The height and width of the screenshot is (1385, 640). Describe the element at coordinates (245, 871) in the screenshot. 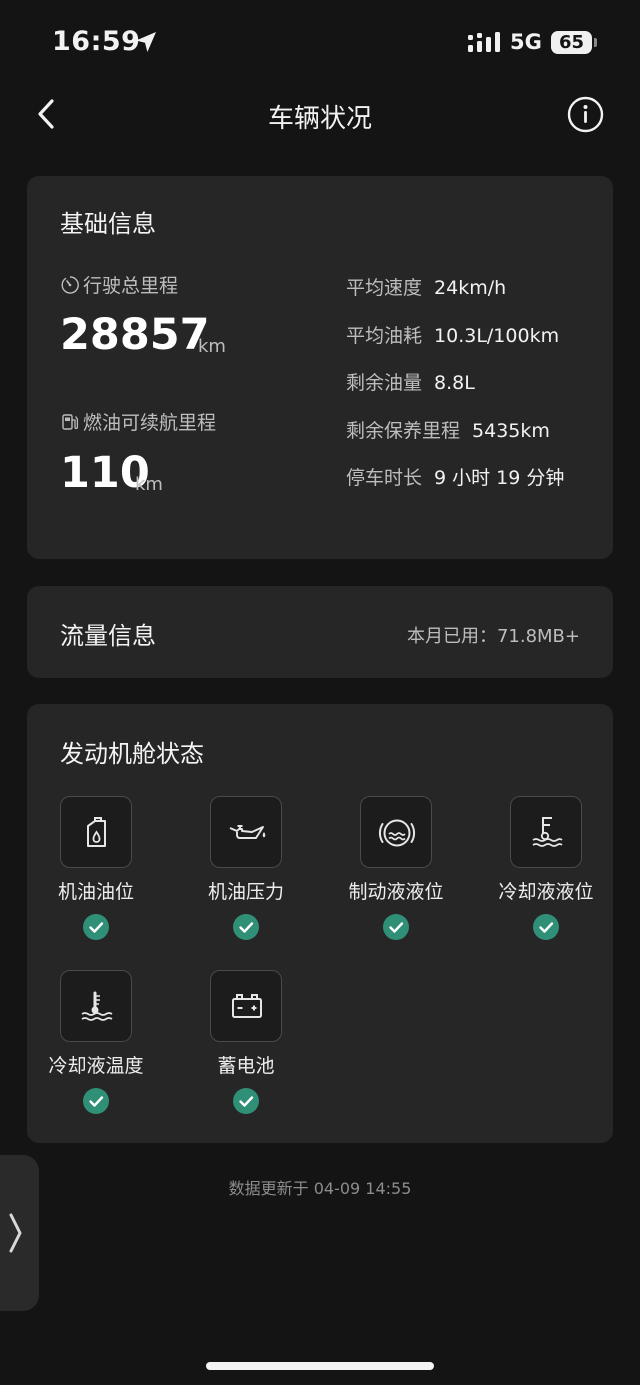

I see `engine-item-oil-pressure: 机油压力` at that location.